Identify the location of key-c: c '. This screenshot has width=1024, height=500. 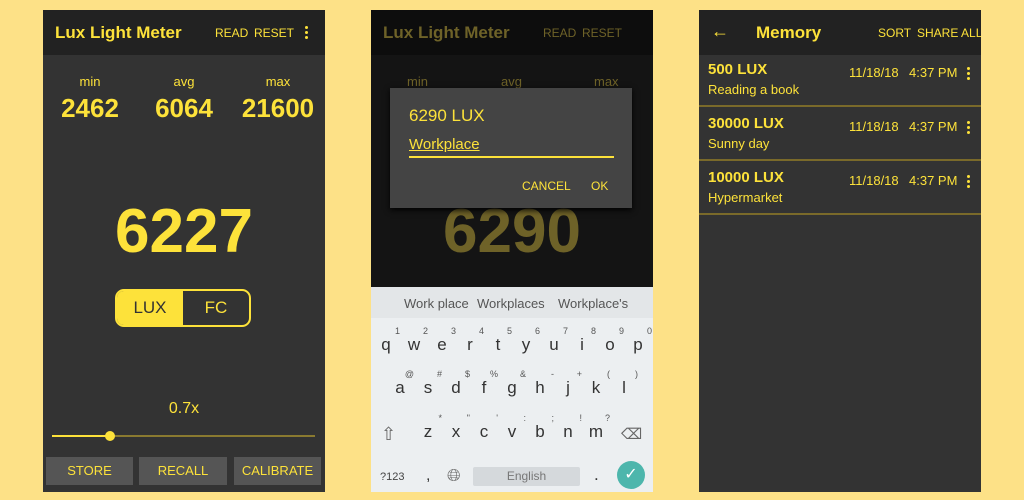
(484, 427).